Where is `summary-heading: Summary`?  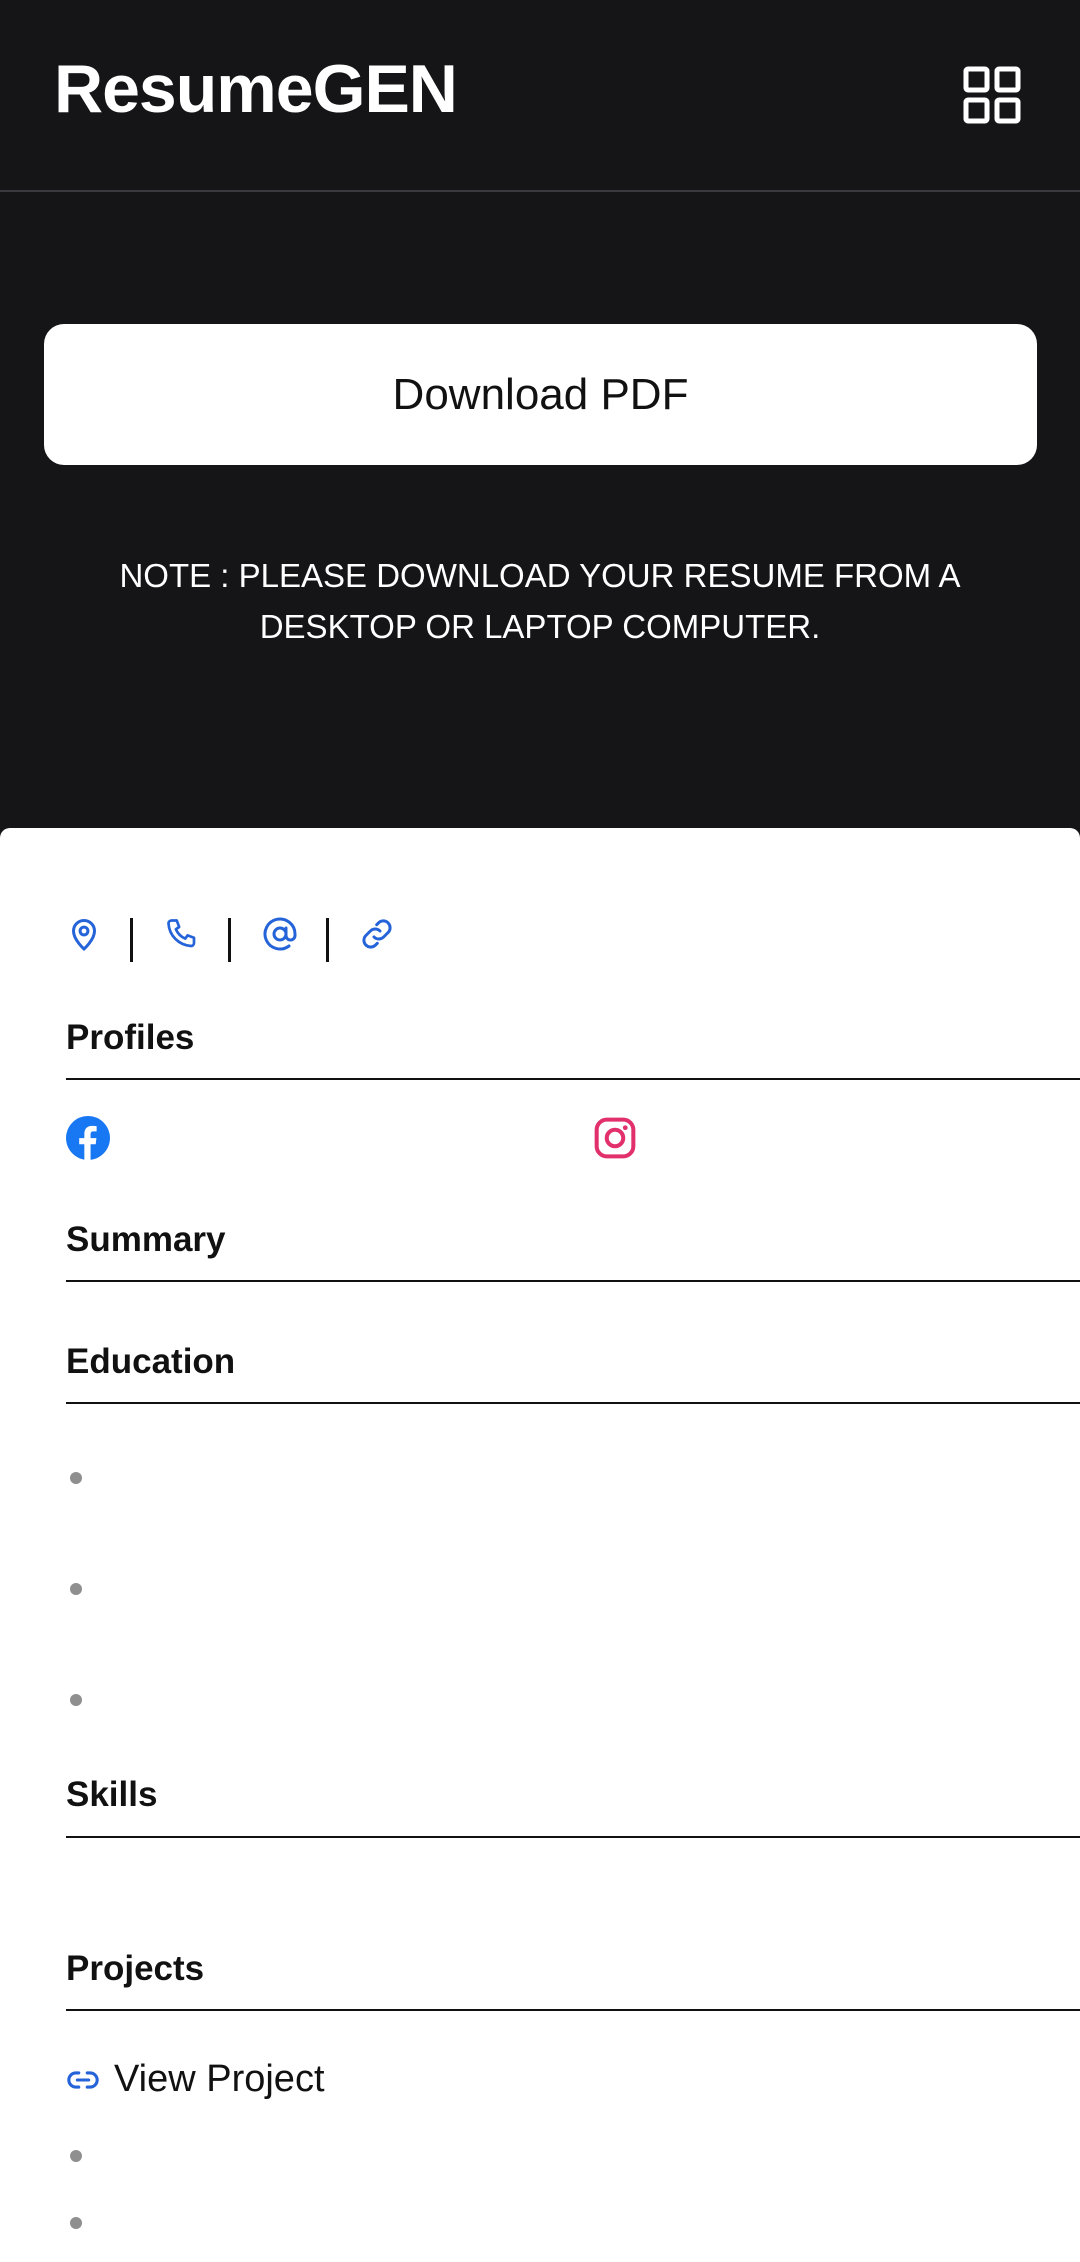 summary-heading: Summary is located at coordinates (146, 1239).